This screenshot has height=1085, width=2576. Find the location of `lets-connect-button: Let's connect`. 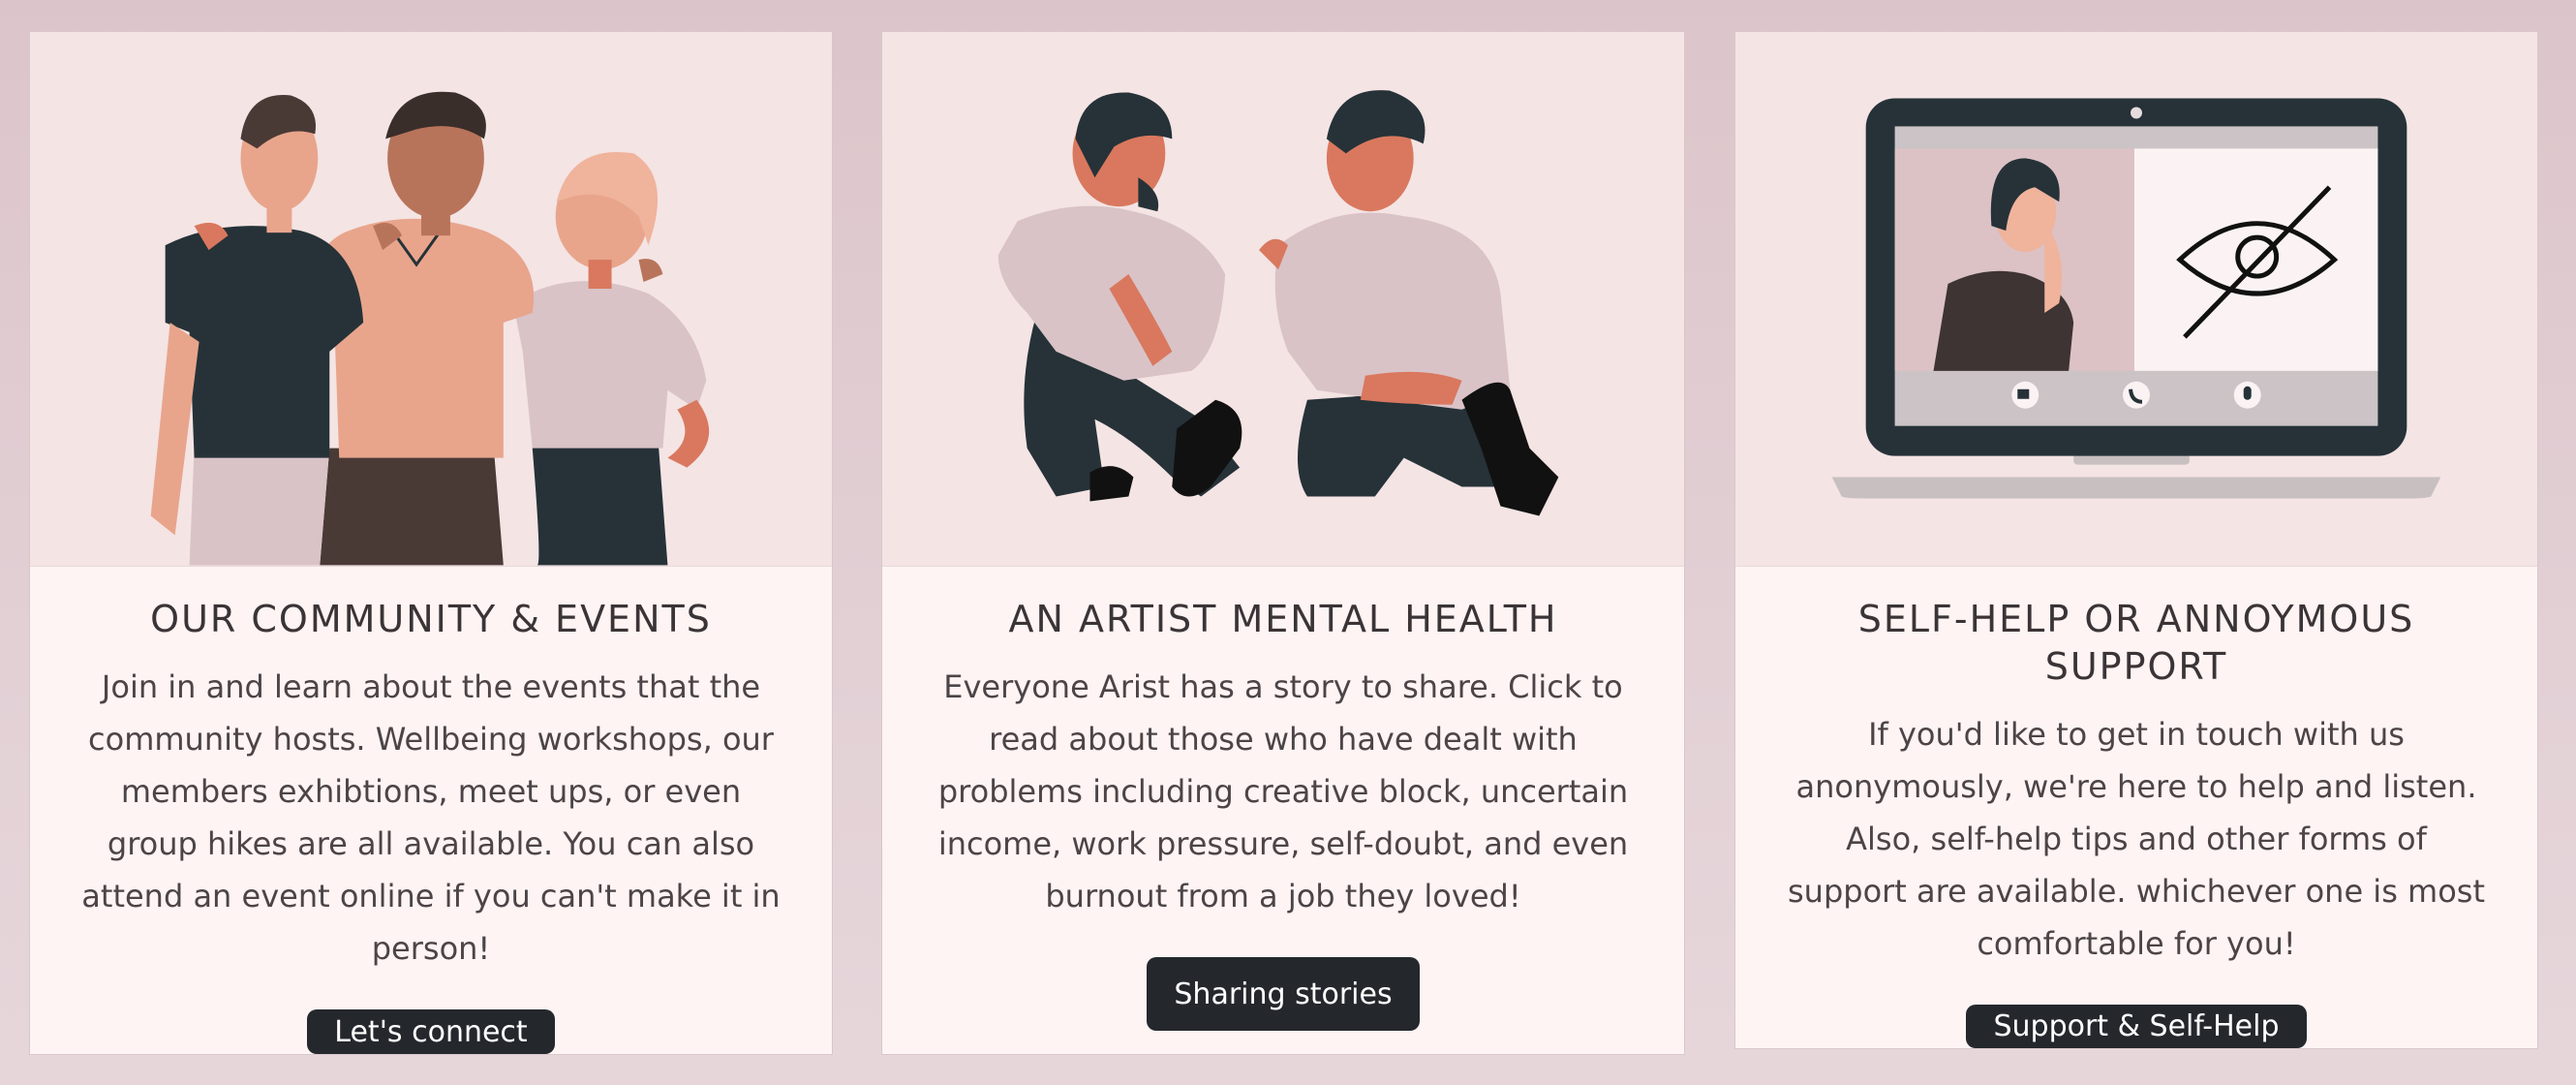

lets-connect-button: Let's connect is located at coordinates (431, 1031).